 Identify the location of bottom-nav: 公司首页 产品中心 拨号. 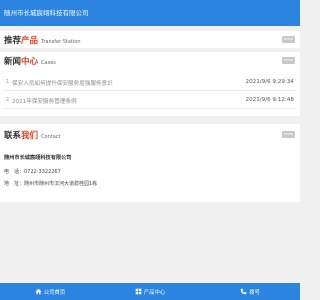
(150, 291).